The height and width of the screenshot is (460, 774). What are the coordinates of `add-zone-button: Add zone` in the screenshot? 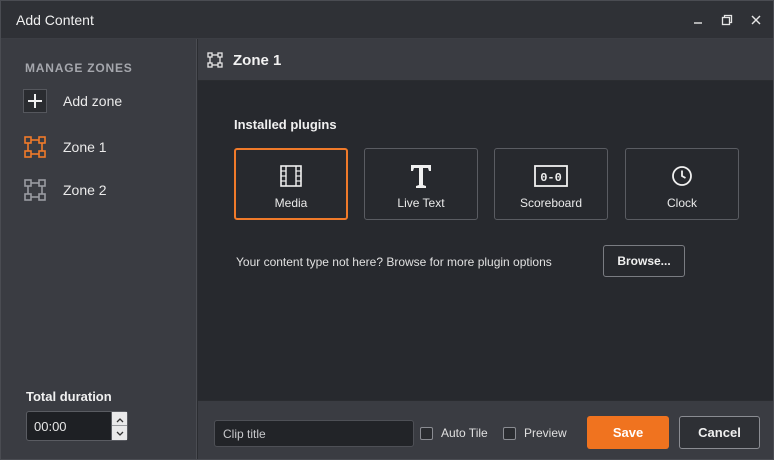 It's located at (99, 101).